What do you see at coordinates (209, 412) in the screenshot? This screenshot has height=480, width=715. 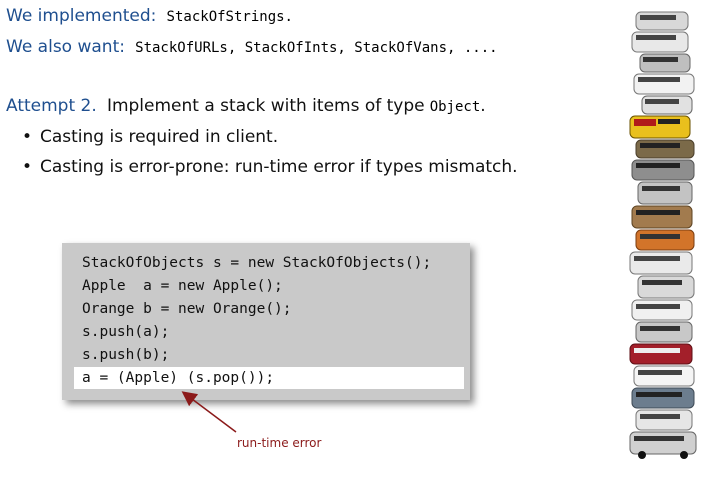 I see `error-arrow-icon` at bounding box center [209, 412].